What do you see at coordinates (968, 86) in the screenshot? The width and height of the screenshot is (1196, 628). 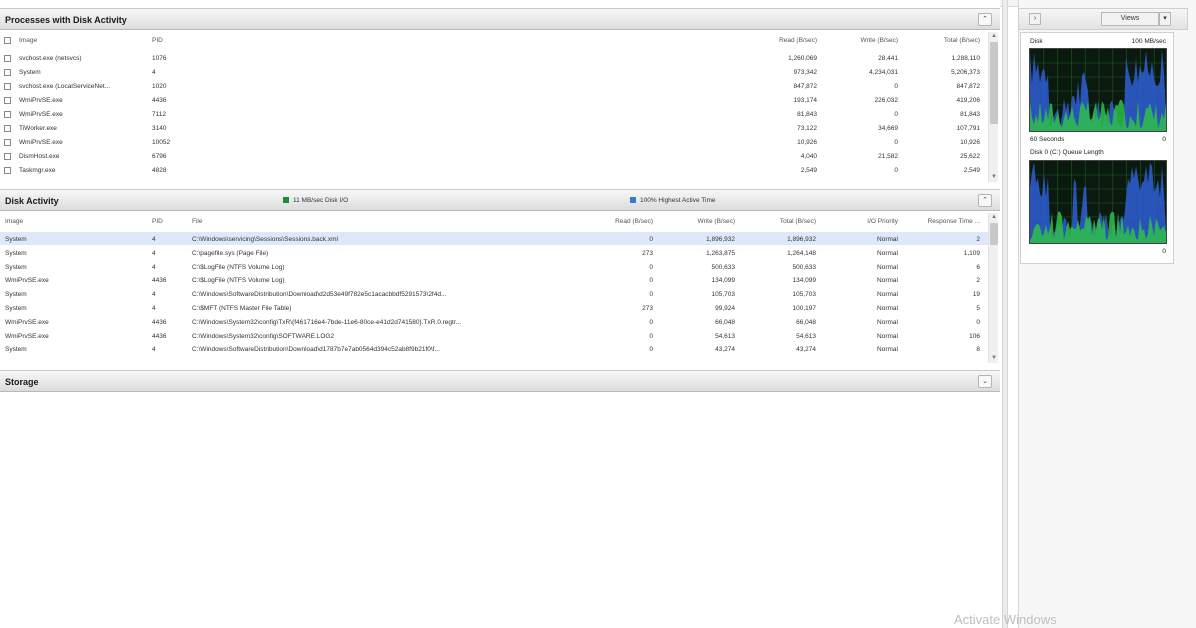 I see `table-cell: 847,872` at bounding box center [968, 86].